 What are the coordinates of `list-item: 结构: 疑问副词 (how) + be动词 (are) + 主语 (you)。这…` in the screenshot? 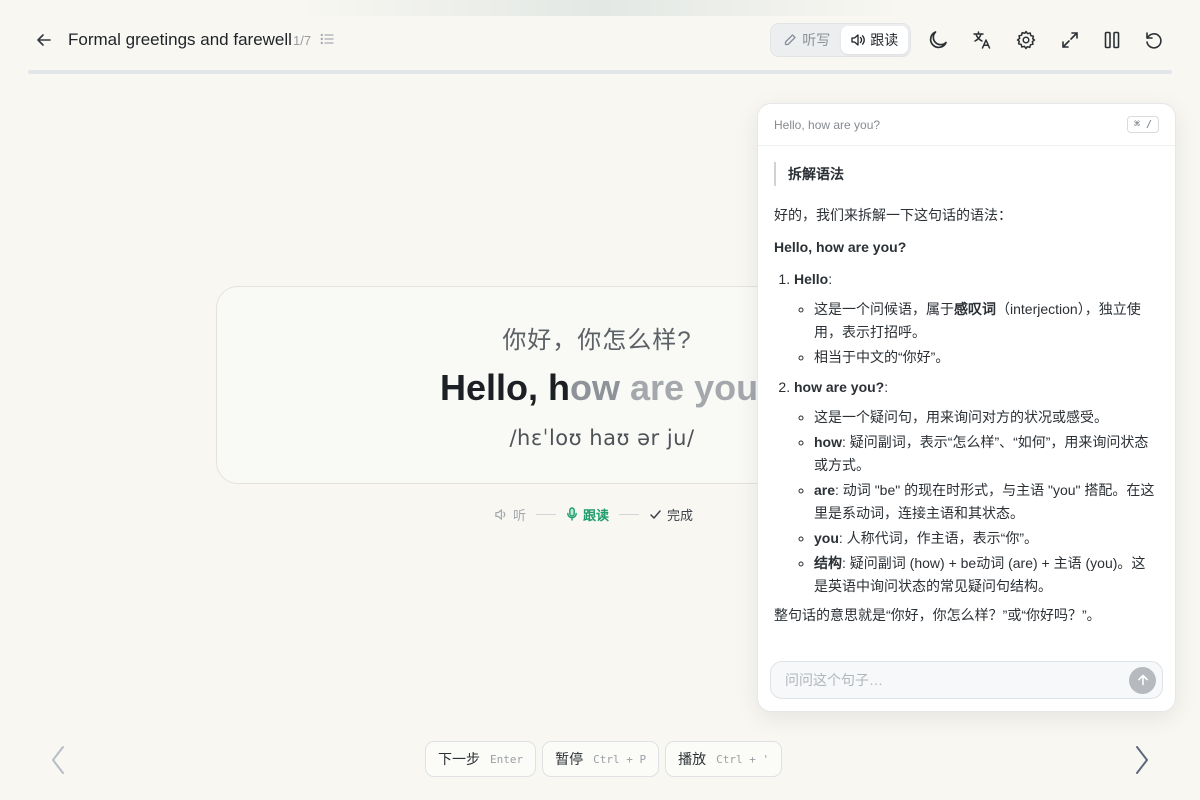 It's located at (986, 575).